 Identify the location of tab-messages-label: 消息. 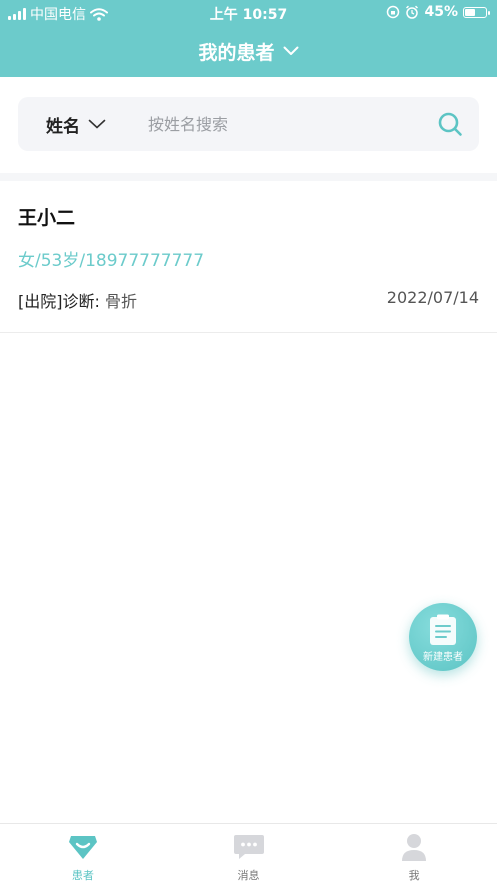
(248, 875).